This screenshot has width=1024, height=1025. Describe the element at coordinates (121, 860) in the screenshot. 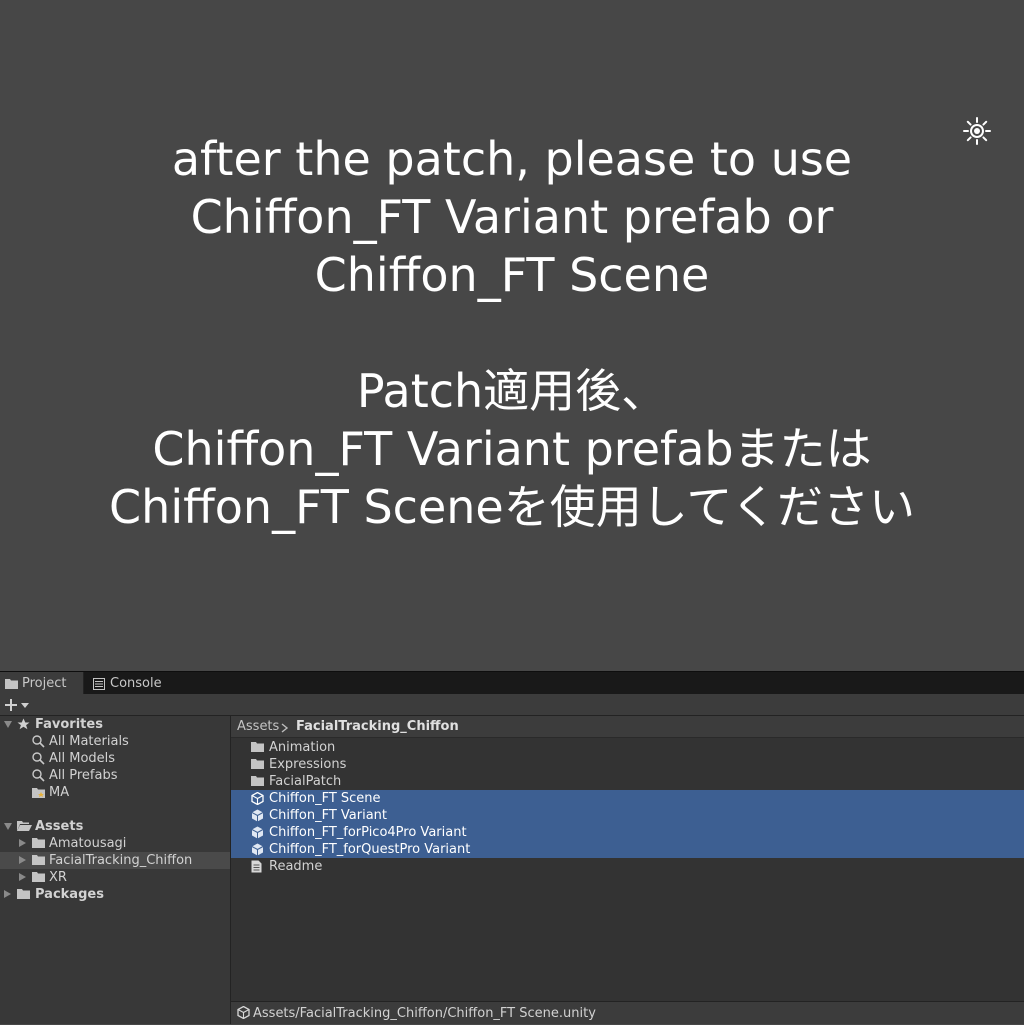

I see `tree-label: FacialTracking_Chiffon` at that location.